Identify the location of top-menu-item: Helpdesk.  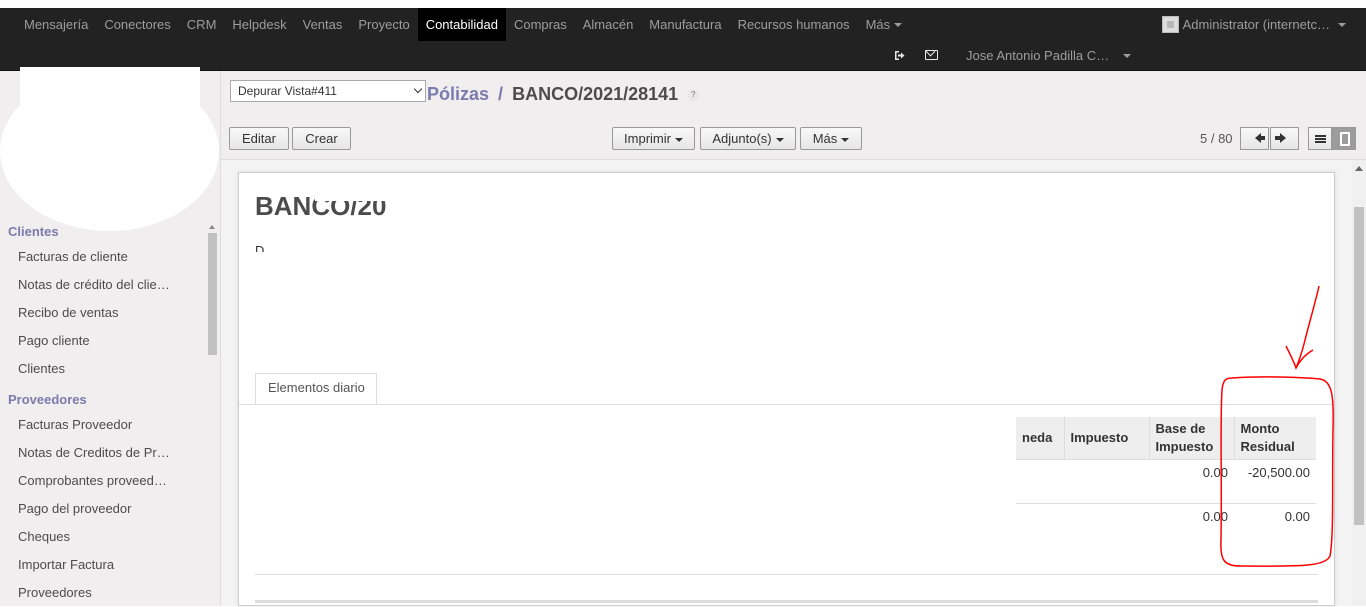
(259, 24).